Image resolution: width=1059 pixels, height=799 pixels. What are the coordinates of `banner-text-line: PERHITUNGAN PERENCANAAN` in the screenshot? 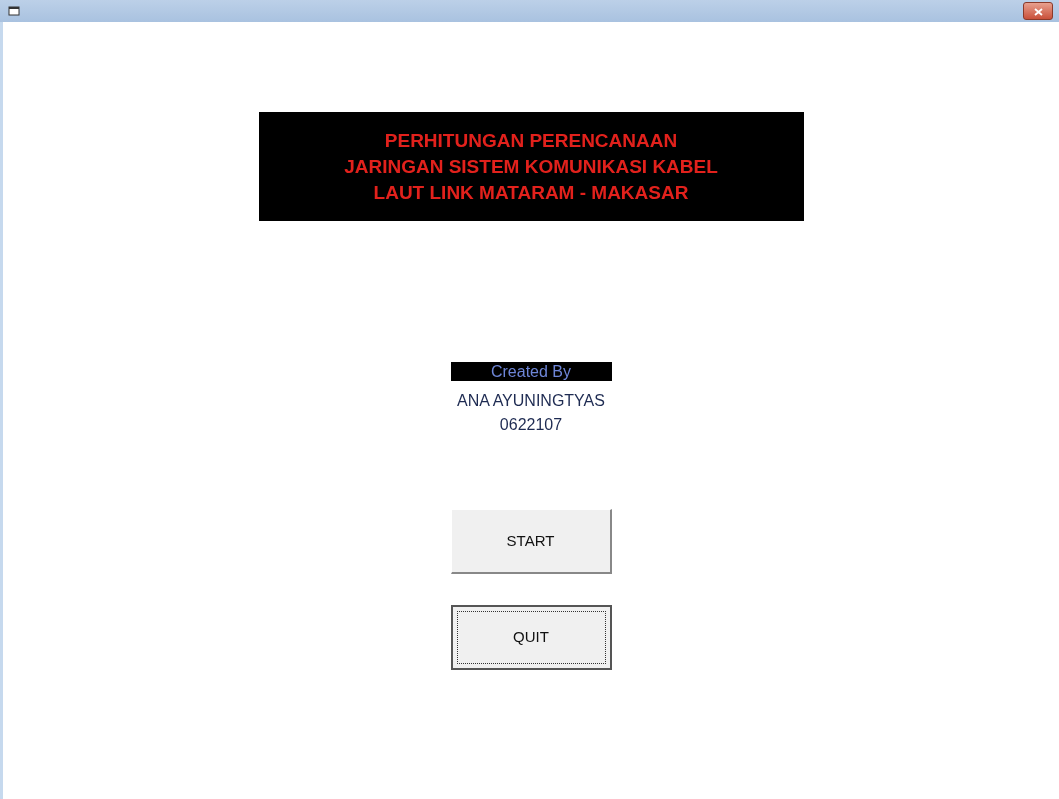 It's located at (531, 140).